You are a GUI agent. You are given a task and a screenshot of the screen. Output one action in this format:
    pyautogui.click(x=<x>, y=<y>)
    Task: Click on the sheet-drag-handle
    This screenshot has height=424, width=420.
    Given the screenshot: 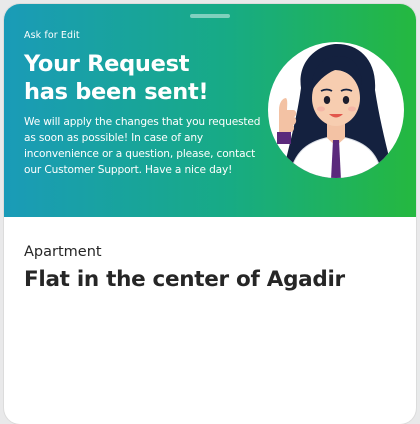 What is the action you would take?
    pyautogui.click(x=210, y=16)
    